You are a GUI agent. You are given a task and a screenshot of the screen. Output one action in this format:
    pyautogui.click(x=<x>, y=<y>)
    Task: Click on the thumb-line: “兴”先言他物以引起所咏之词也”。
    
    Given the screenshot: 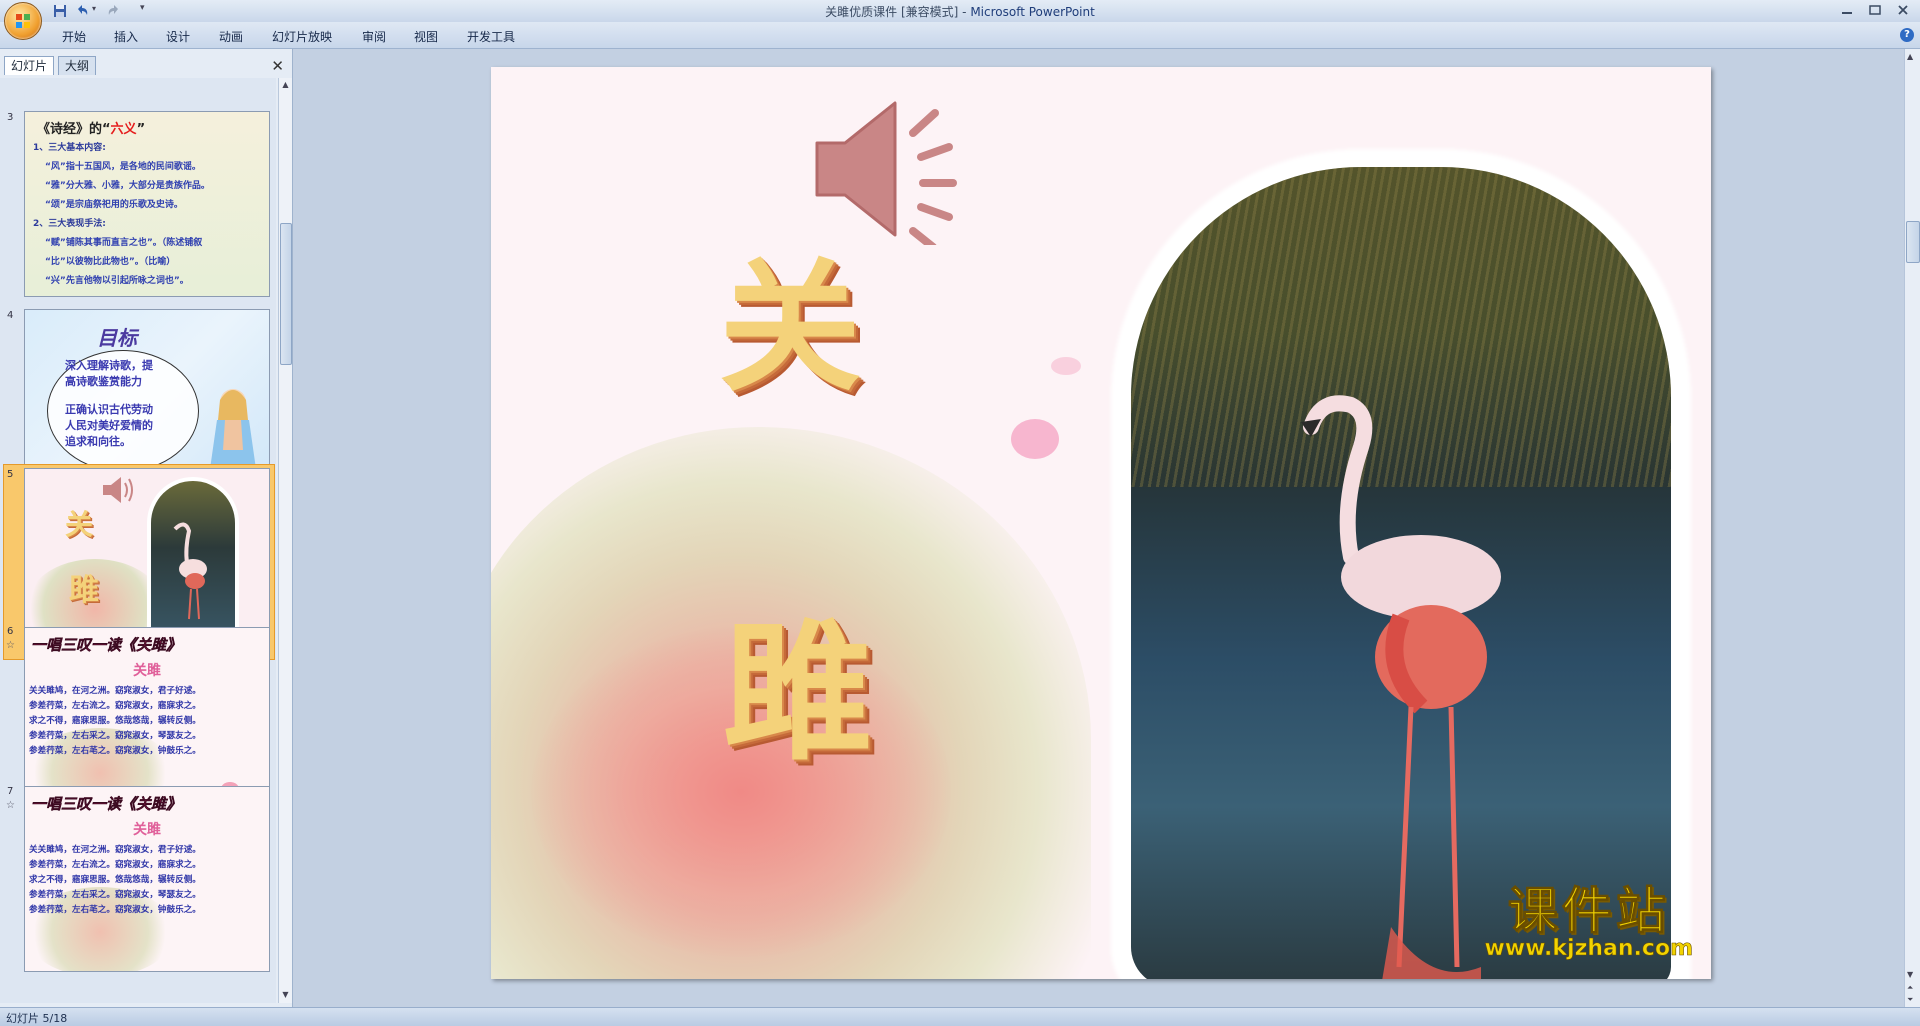 What is the action you would take?
    pyautogui.click(x=117, y=281)
    